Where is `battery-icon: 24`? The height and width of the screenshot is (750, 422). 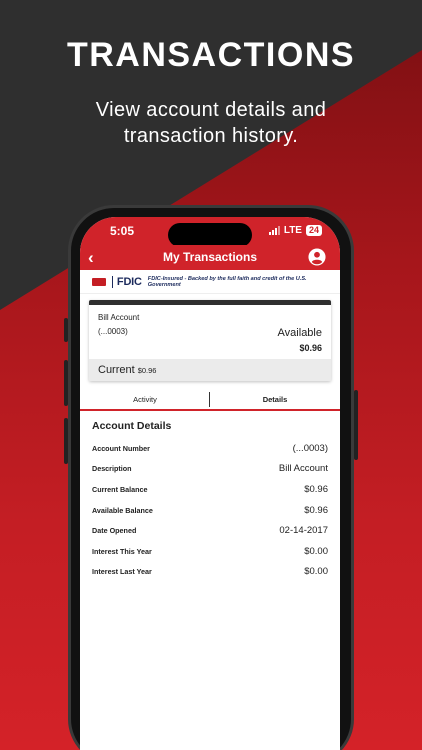 battery-icon: 24 is located at coordinates (313, 230).